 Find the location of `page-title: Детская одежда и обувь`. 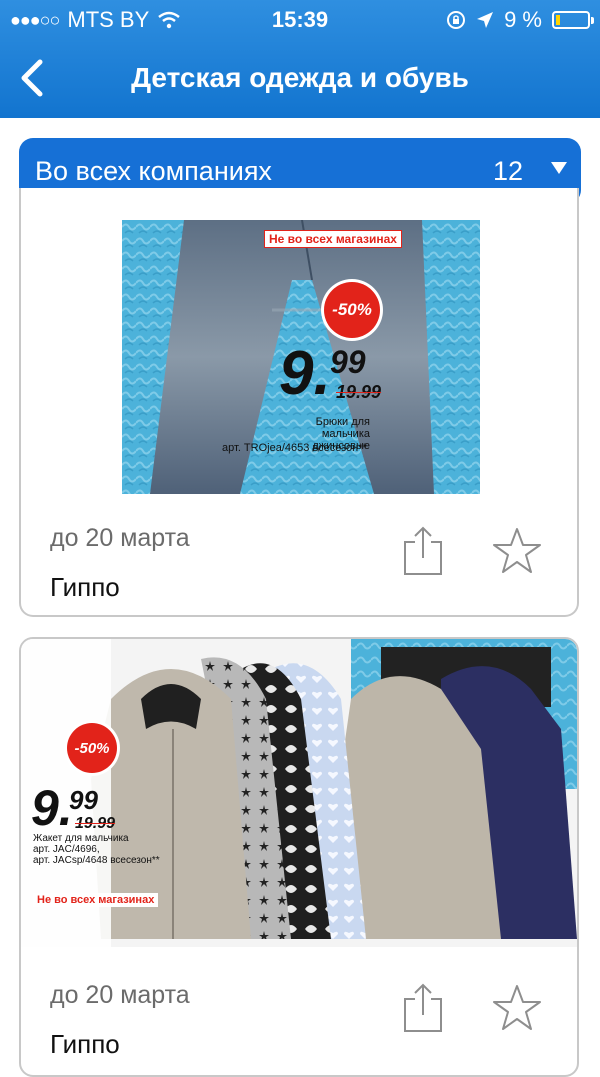

page-title: Детская одежда и обувь is located at coordinates (300, 77).